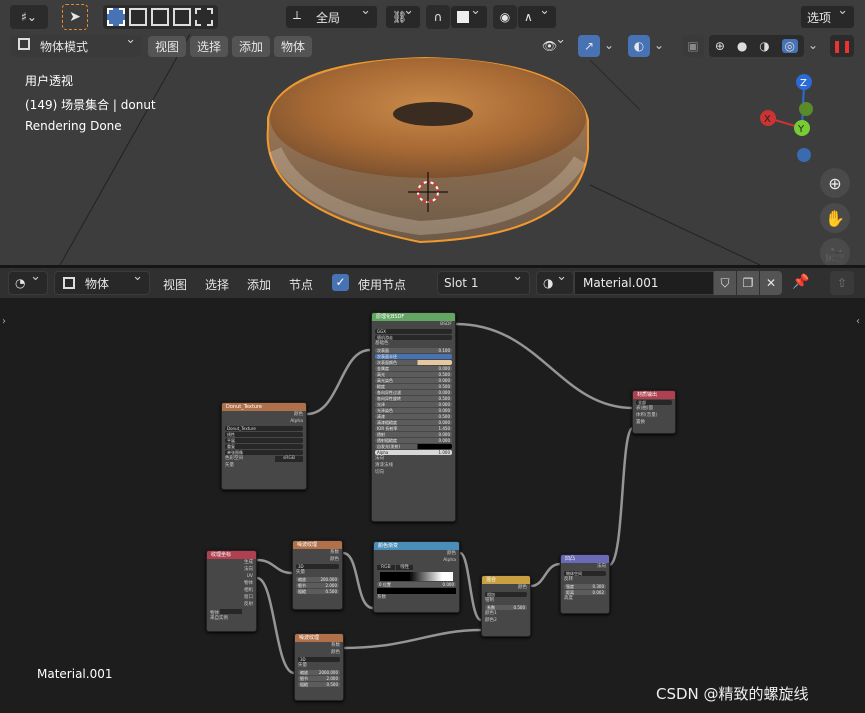 Image resolution: width=865 pixels, height=713 pixels. I want to click on transform-orientation-dropdown: ⟂ 全局, so click(331, 16).